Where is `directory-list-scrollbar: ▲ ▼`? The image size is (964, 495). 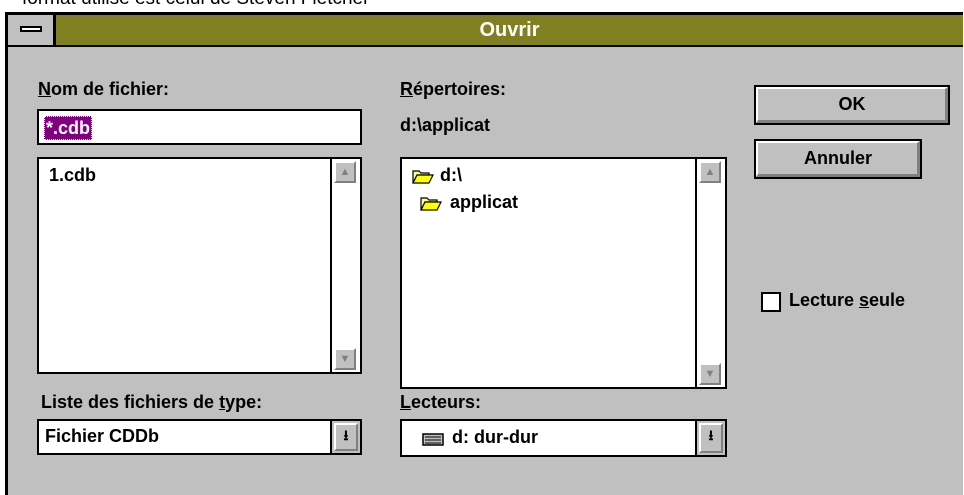
directory-list-scrollbar: ▲ ▼ is located at coordinates (710, 273).